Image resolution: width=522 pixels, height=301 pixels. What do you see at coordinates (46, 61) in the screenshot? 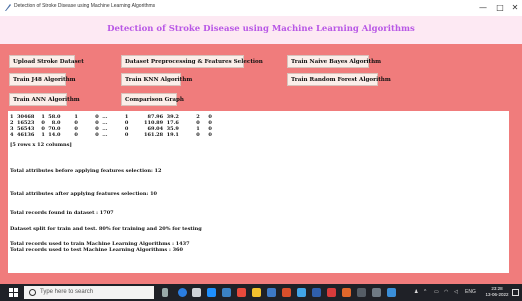
I see `upload-dataset-button: Upload Stroke Dataset` at bounding box center [46, 61].